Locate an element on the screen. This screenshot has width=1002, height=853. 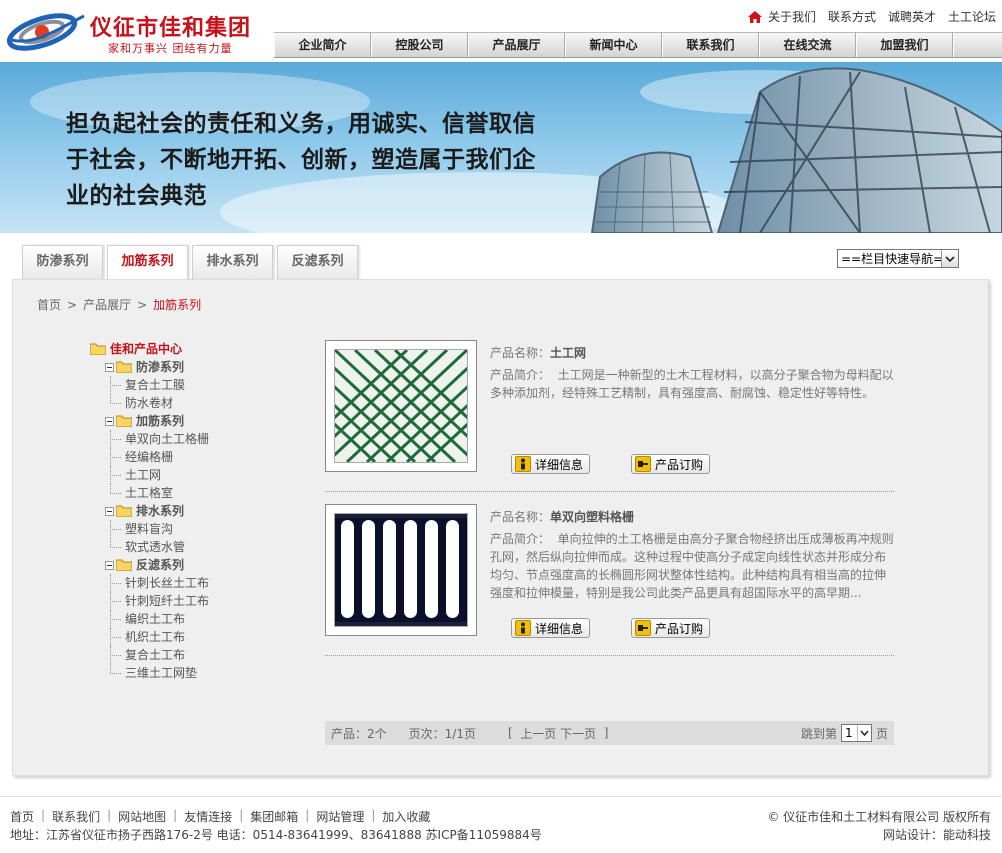
nav-item-news: 新闻中心 is located at coordinates (613, 45).